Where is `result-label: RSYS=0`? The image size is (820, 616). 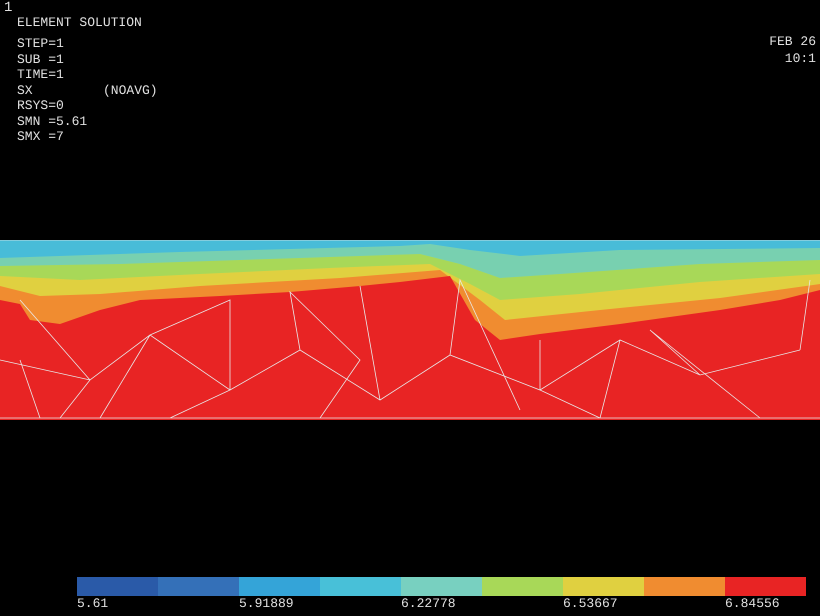 result-label: RSYS=0 is located at coordinates (41, 106).